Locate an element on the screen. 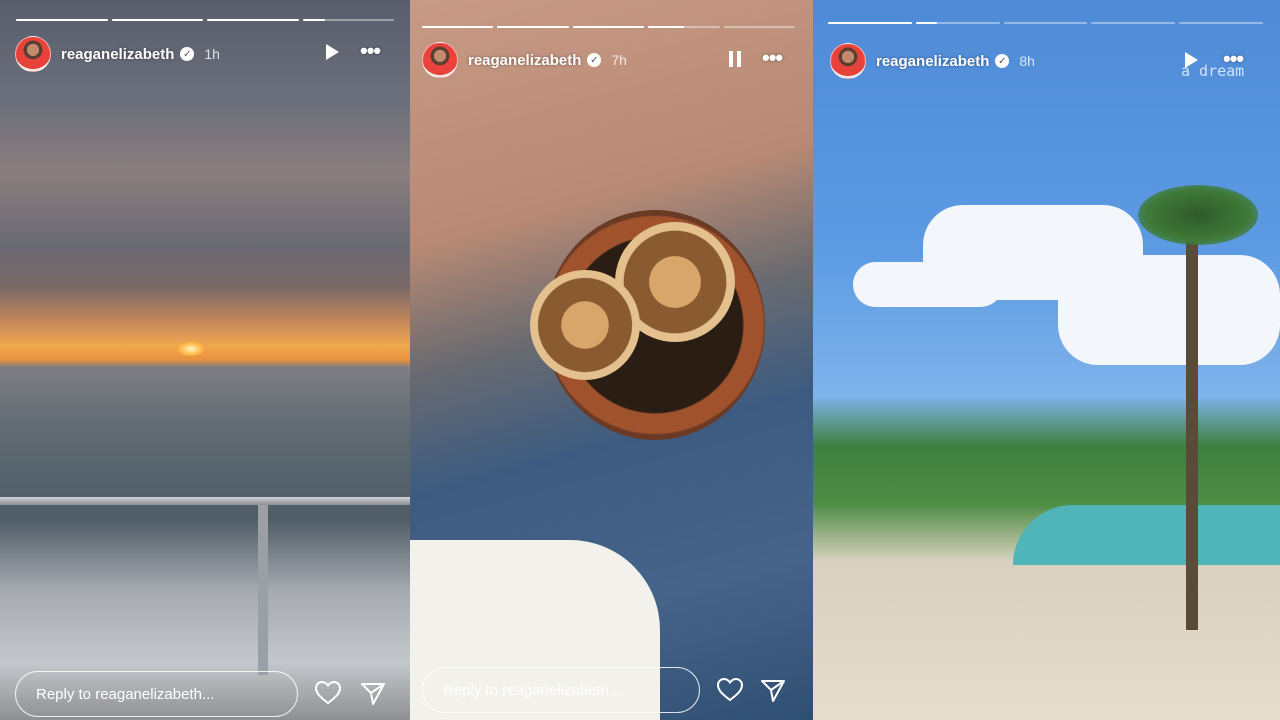  story-header: reaganelizabeth ✓ 1h is located at coordinates (117, 54).